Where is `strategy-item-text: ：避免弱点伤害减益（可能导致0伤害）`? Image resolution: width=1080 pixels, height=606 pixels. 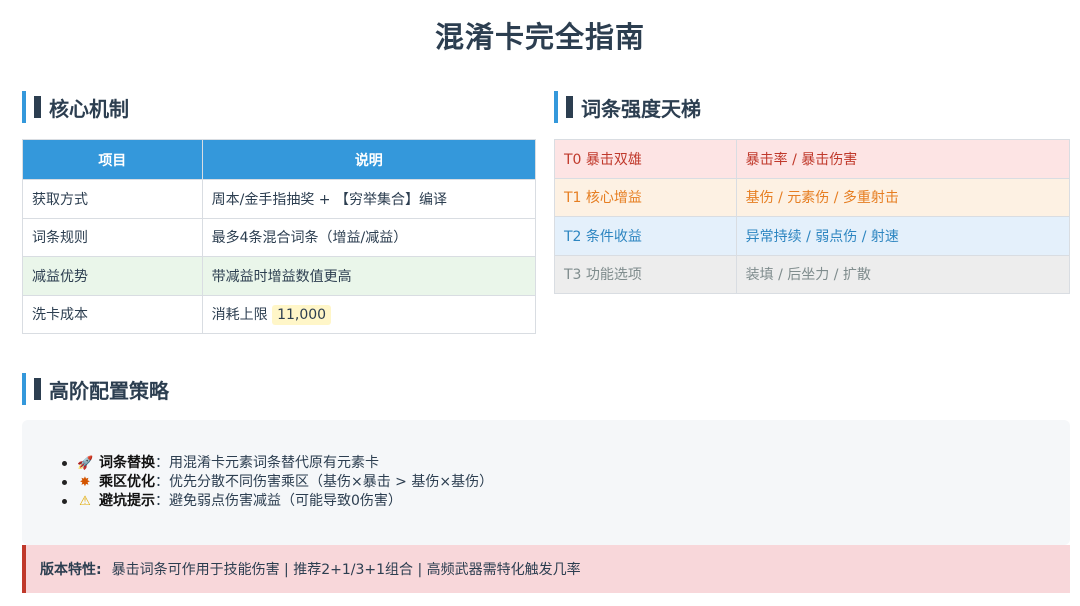
strategy-item-text: ：避免弱点伤害减益（可能导致0伤害） is located at coordinates (278, 501).